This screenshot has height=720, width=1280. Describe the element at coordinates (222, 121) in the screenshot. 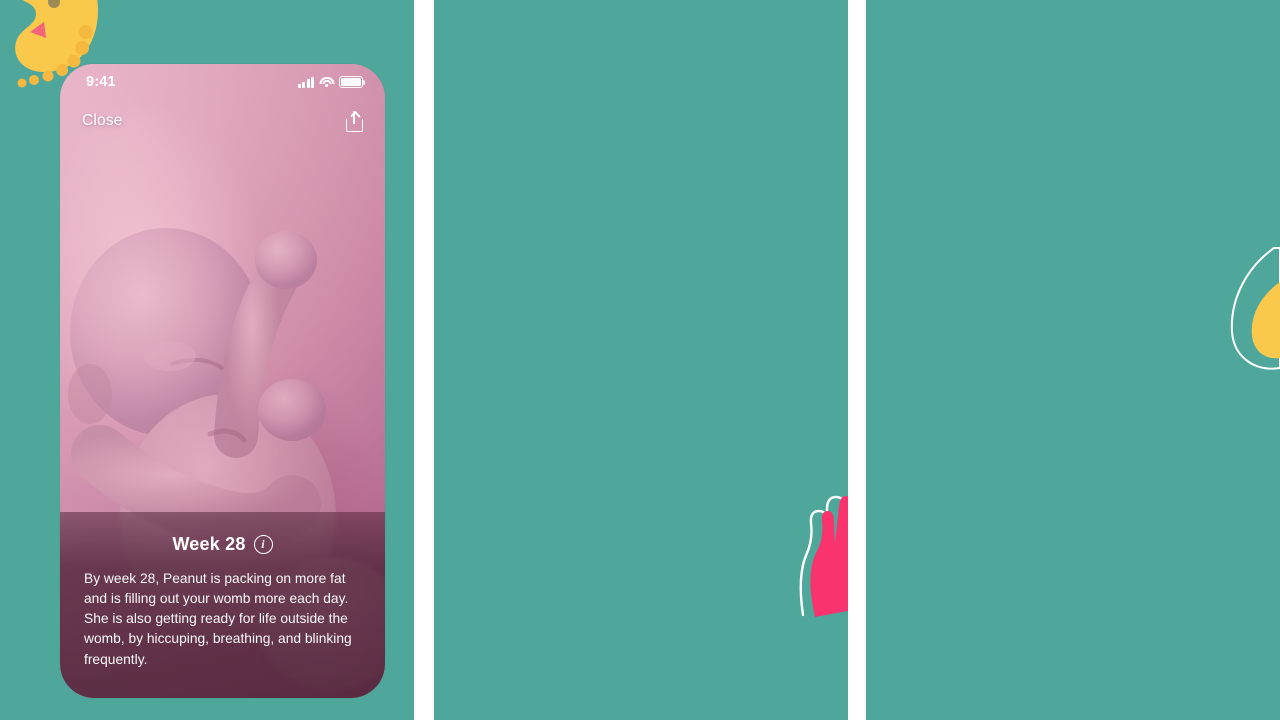

I see `panel1-nav: Close` at that location.